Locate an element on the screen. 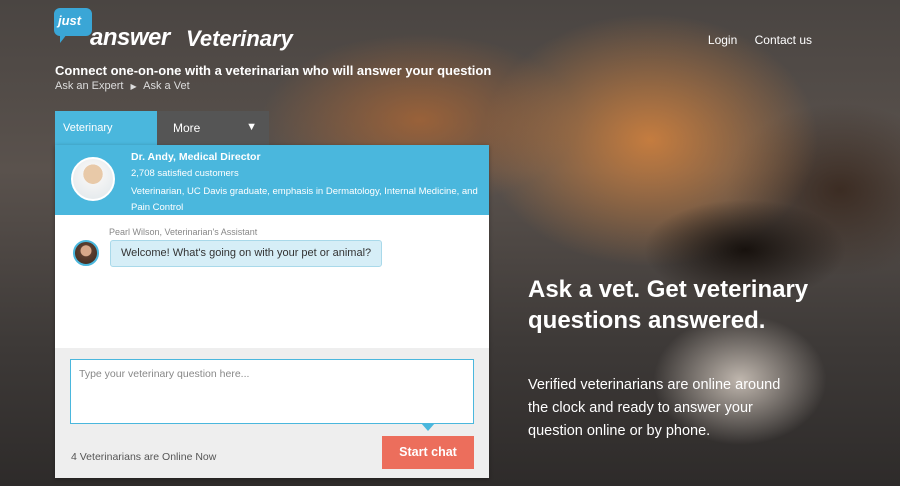 This screenshot has width=900, height=486. assistant-label: Pearl Wilson, Veterinarian's Assistant is located at coordinates (183, 232).